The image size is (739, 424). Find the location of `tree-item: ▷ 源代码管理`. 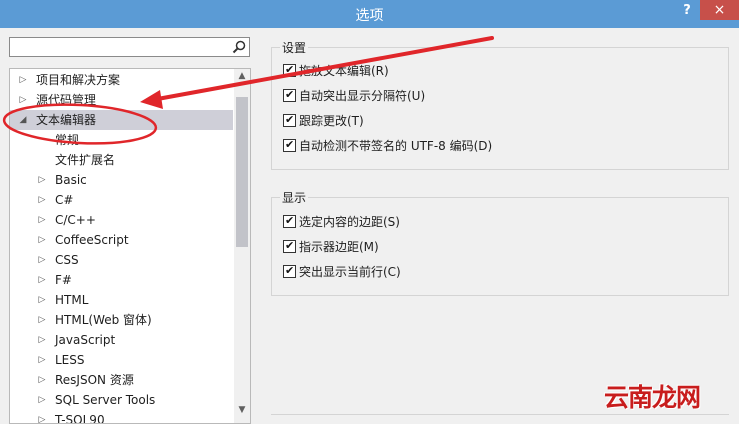

tree-item: ▷ 源代码管理 is located at coordinates (121, 100).